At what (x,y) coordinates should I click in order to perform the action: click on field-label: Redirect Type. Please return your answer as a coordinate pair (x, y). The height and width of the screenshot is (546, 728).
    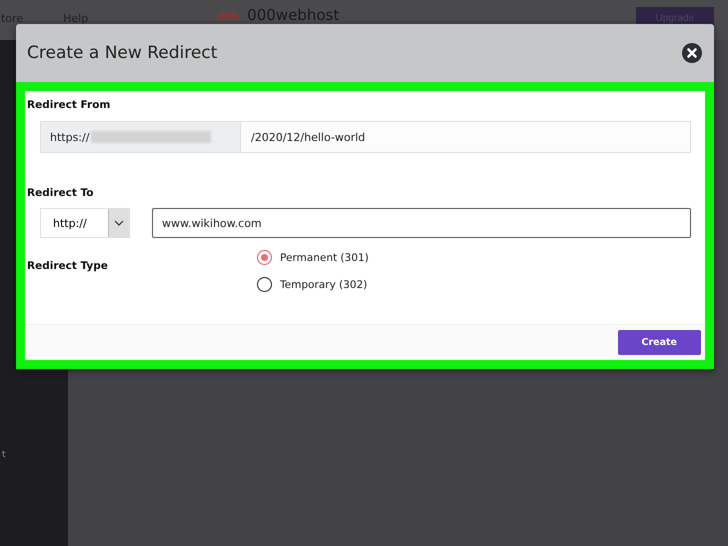
    Looking at the image, I should click on (68, 267).